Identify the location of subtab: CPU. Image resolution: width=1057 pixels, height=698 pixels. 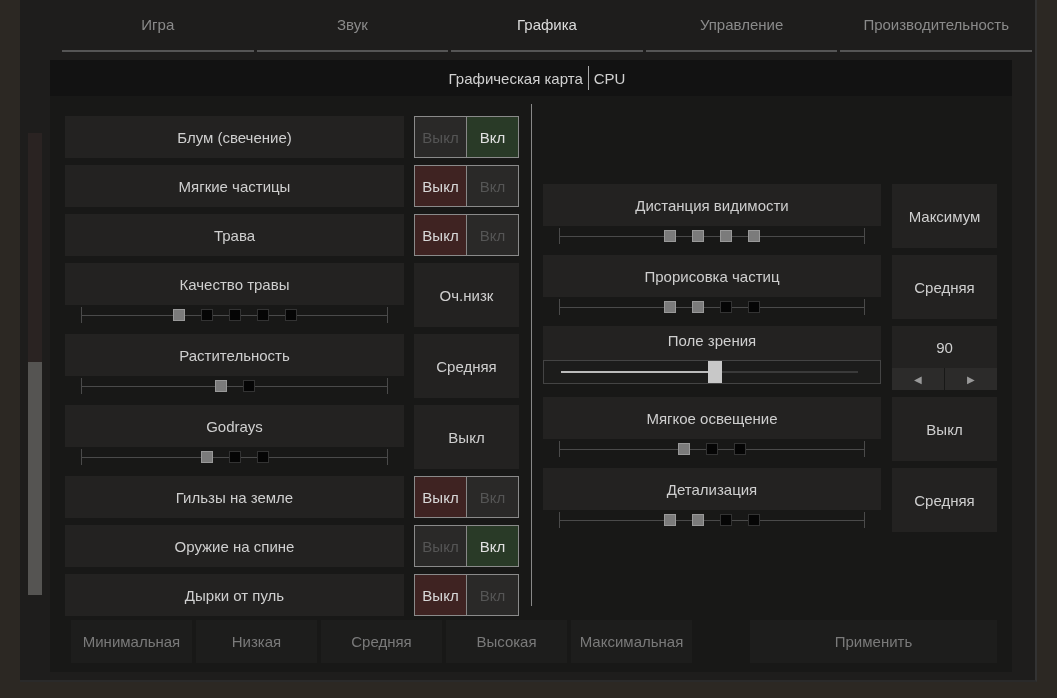
(609, 78).